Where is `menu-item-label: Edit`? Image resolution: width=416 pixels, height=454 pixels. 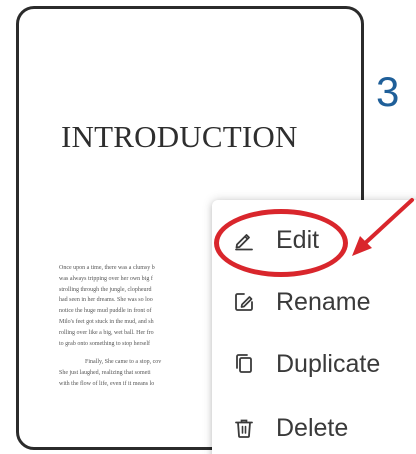
menu-item-label: Edit is located at coordinates (298, 239).